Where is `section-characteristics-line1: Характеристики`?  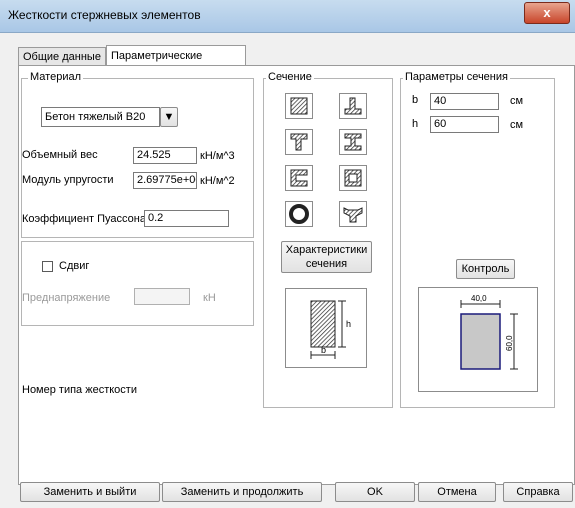
section-characteristics-line1: Характеристики is located at coordinates (326, 250).